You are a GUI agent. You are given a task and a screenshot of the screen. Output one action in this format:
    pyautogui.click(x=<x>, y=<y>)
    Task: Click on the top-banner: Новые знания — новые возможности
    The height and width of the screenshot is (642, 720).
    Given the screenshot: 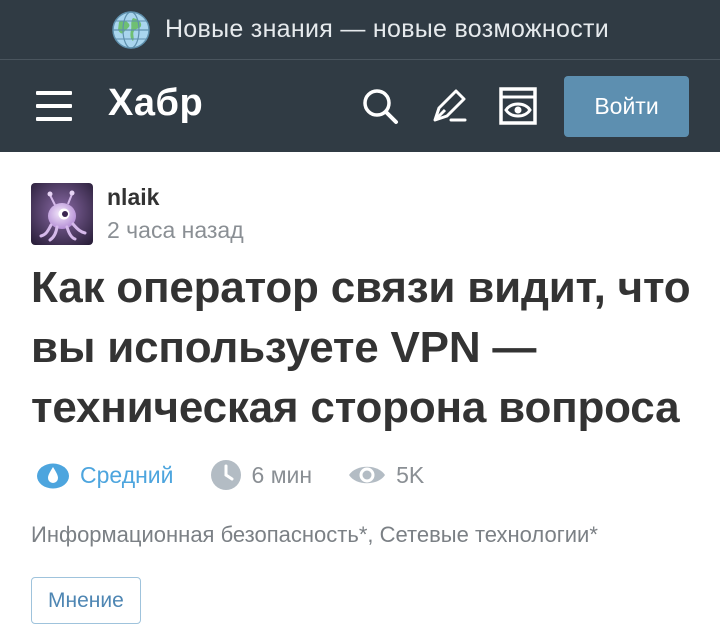 What is the action you would take?
    pyautogui.click(x=360, y=30)
    